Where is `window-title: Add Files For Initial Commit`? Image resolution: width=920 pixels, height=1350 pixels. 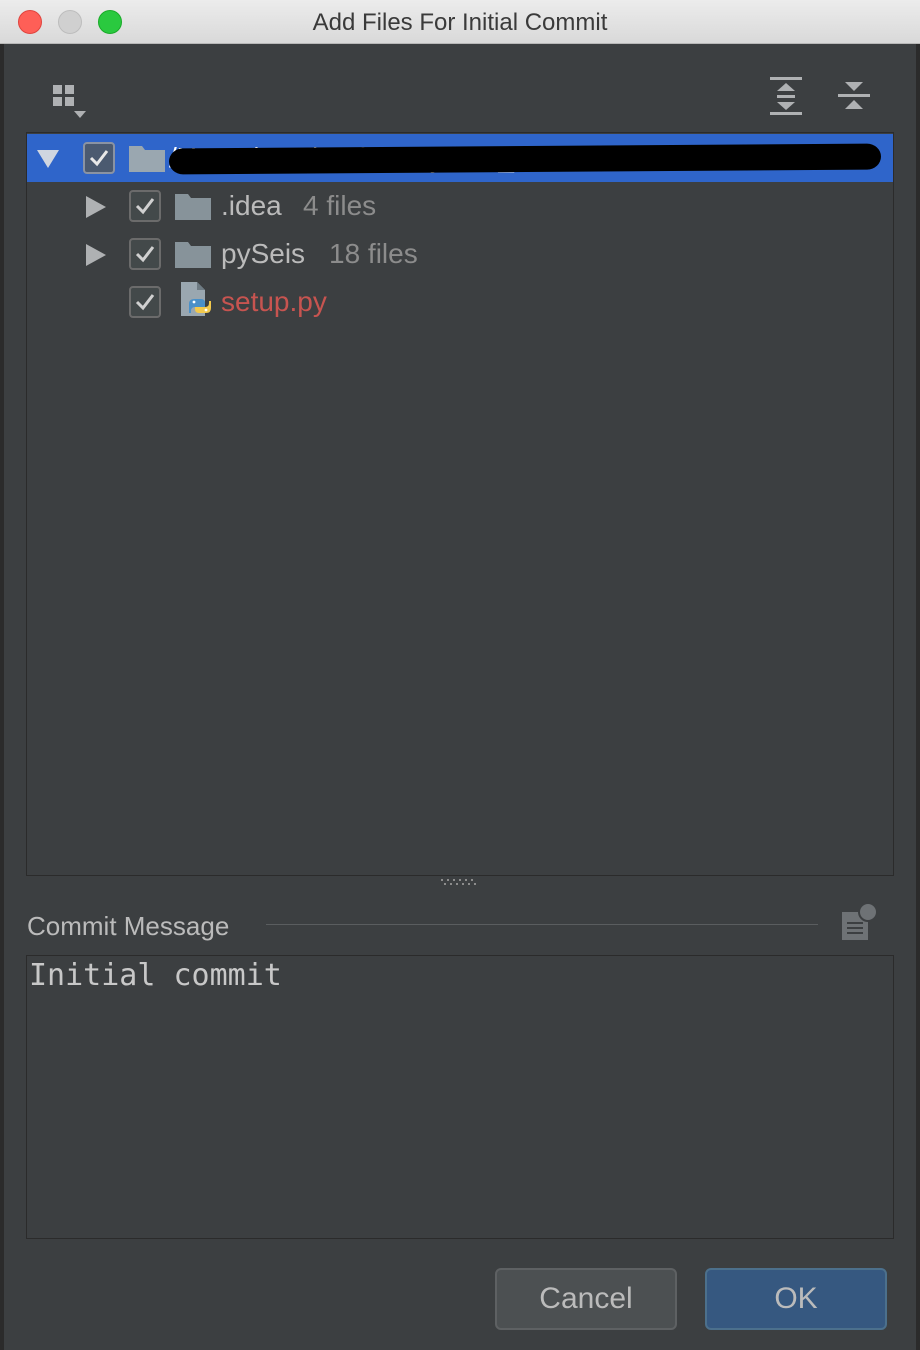 window-title: Add Files For Initial Commit is located at coordinates (460, 22).